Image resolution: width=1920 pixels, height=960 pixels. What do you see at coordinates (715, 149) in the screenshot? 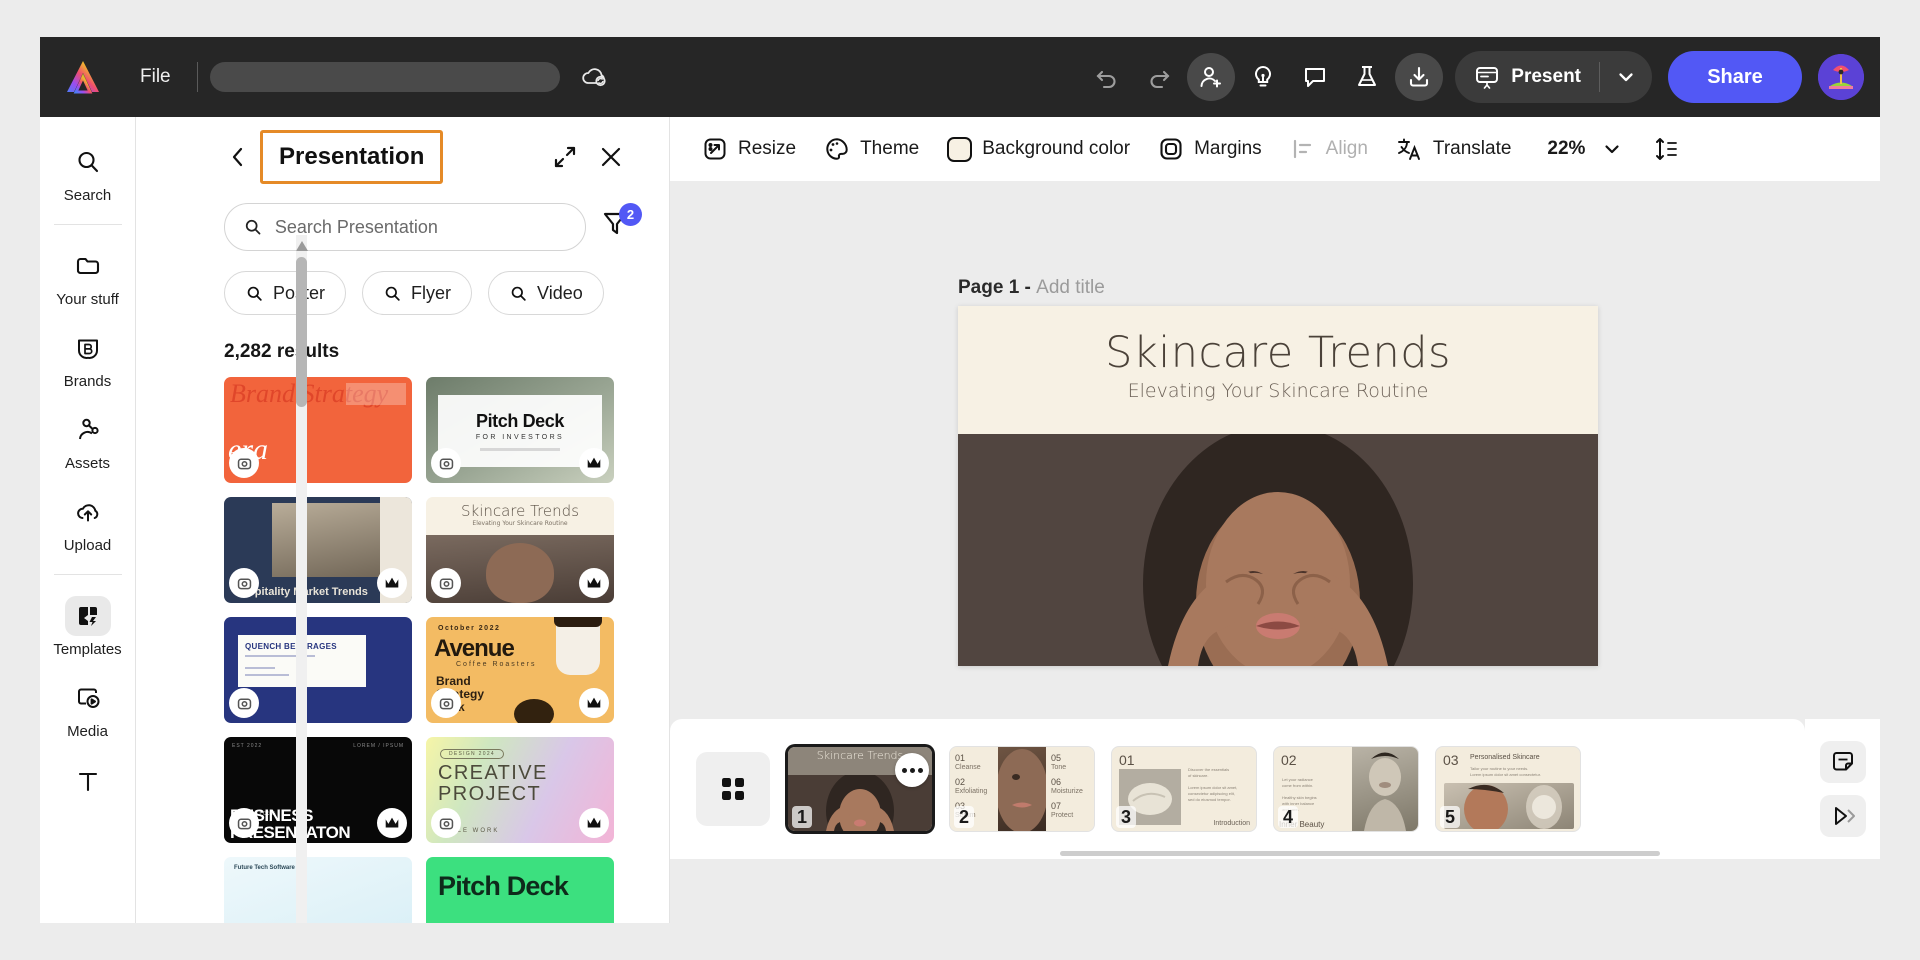
I see `resize-icon` at bounding box center [715, 149].